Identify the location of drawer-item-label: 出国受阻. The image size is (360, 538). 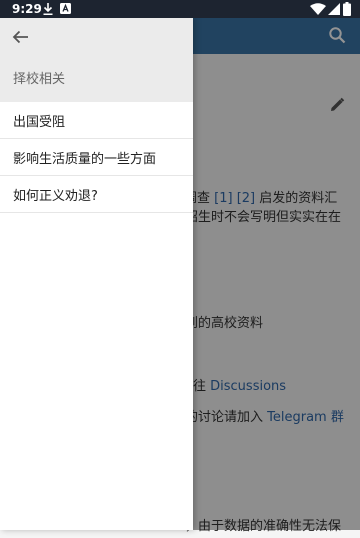
(39, 122).